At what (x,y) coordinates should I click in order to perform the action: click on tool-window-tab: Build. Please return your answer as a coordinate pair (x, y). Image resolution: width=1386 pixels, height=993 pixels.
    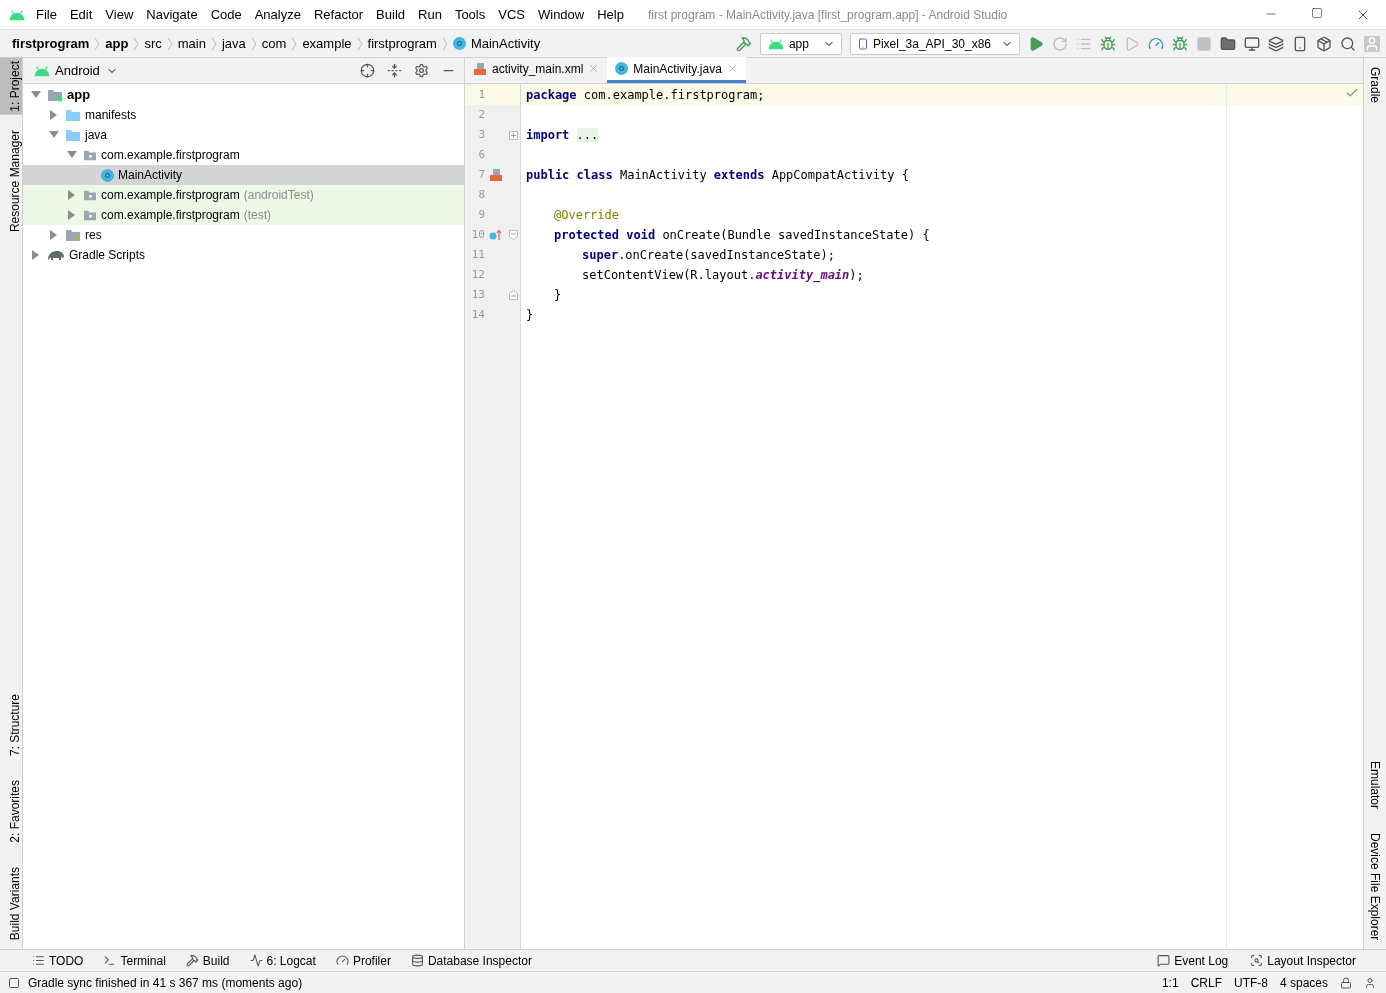
    Looking at the image, I should click on (207, 960).